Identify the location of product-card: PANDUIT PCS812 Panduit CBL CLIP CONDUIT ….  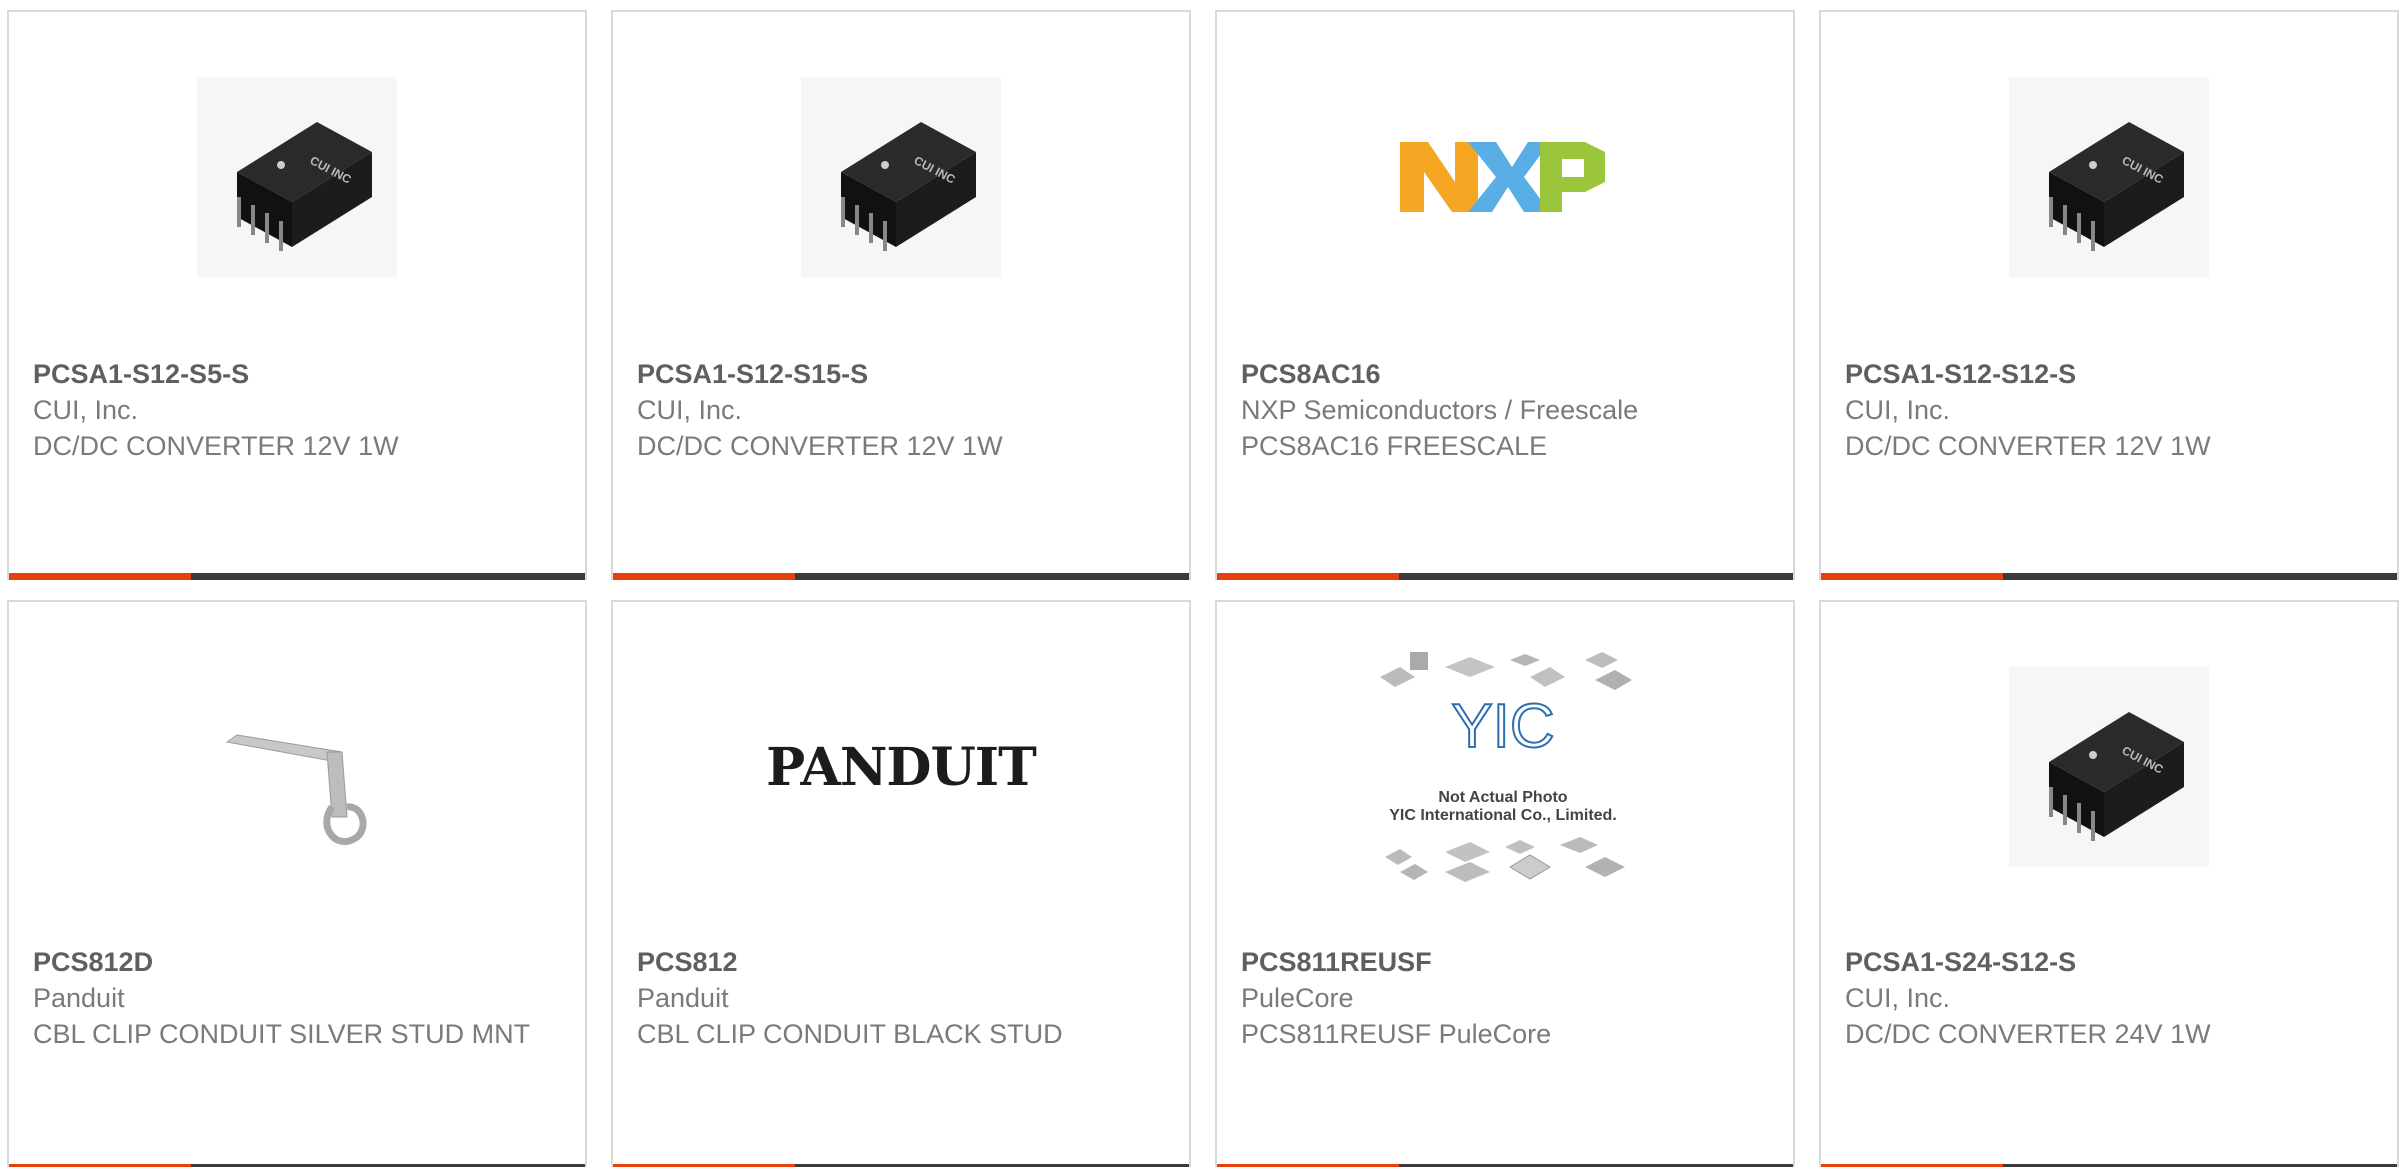
(901, 883).